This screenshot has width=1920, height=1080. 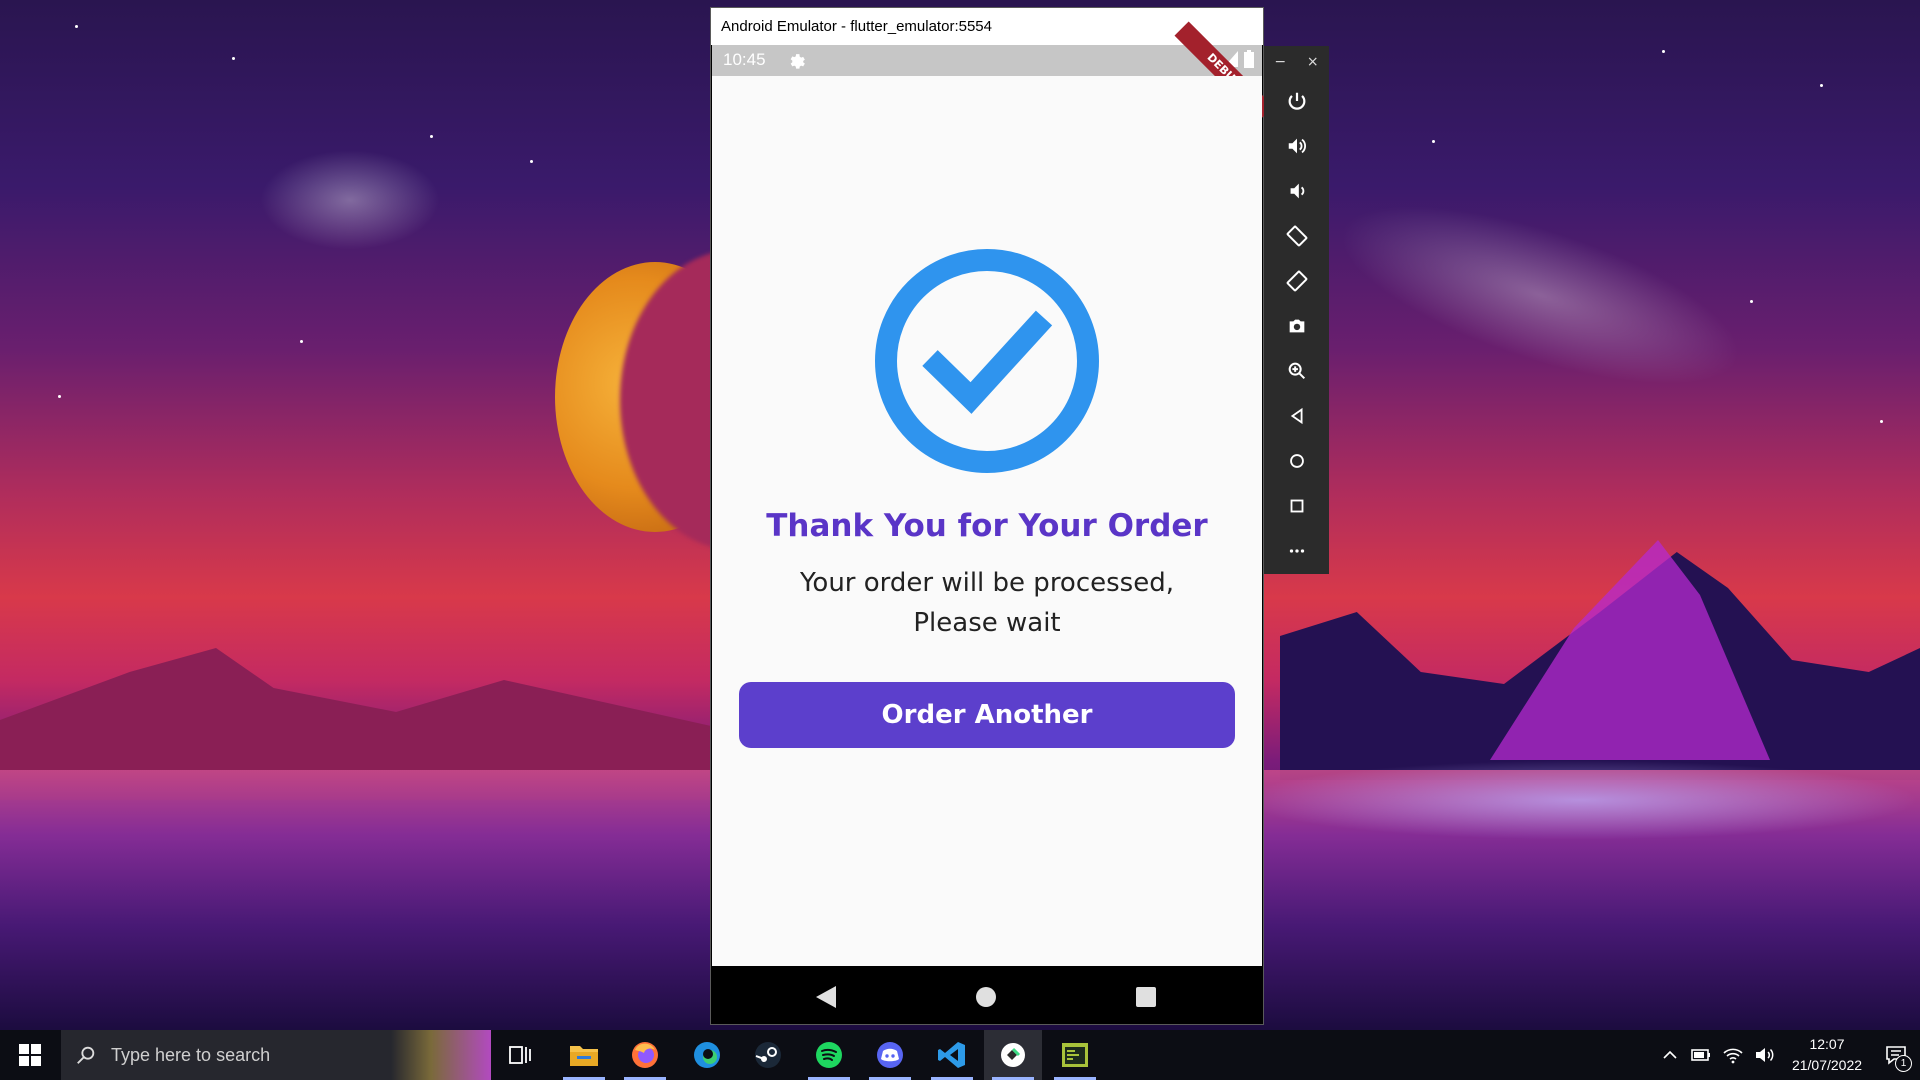 What do you see at coordinates (1827, 1055) in the screenshot?
I see `taskbar-clock: 12:07 21/07/2022` at bounding box center [1827, 1055].